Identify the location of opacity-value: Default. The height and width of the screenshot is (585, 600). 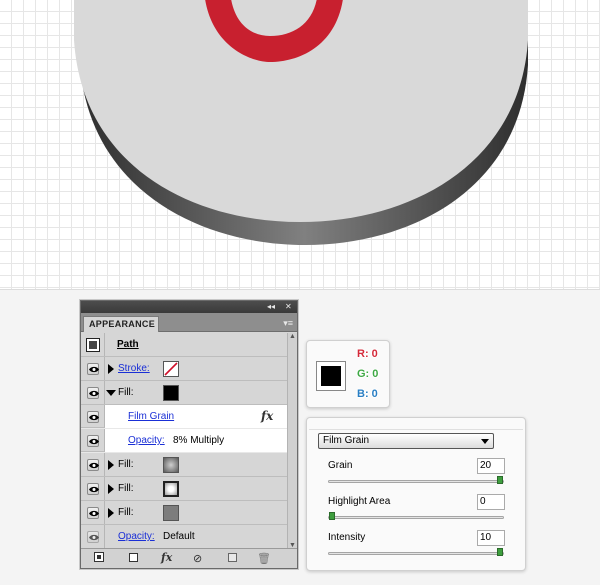
(179, 536).